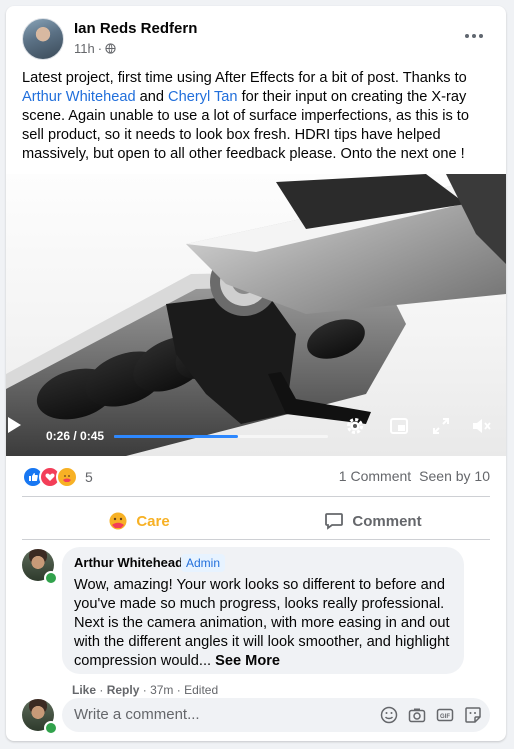 The width and height of the screenshot is (514, 749). What do you see at coordinates (128, 562) in the screenshot?
I see `commenter-name: Arthur Whitehead` at bounding box center [128, 562].